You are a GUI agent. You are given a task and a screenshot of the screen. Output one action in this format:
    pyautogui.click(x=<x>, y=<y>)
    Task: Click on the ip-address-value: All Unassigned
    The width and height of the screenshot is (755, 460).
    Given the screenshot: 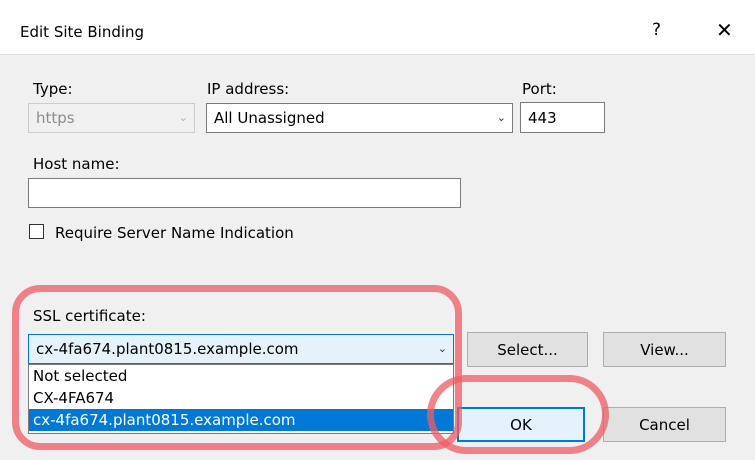 What is the action you would take?
    pyautogui.click(x=269, y=118)
    